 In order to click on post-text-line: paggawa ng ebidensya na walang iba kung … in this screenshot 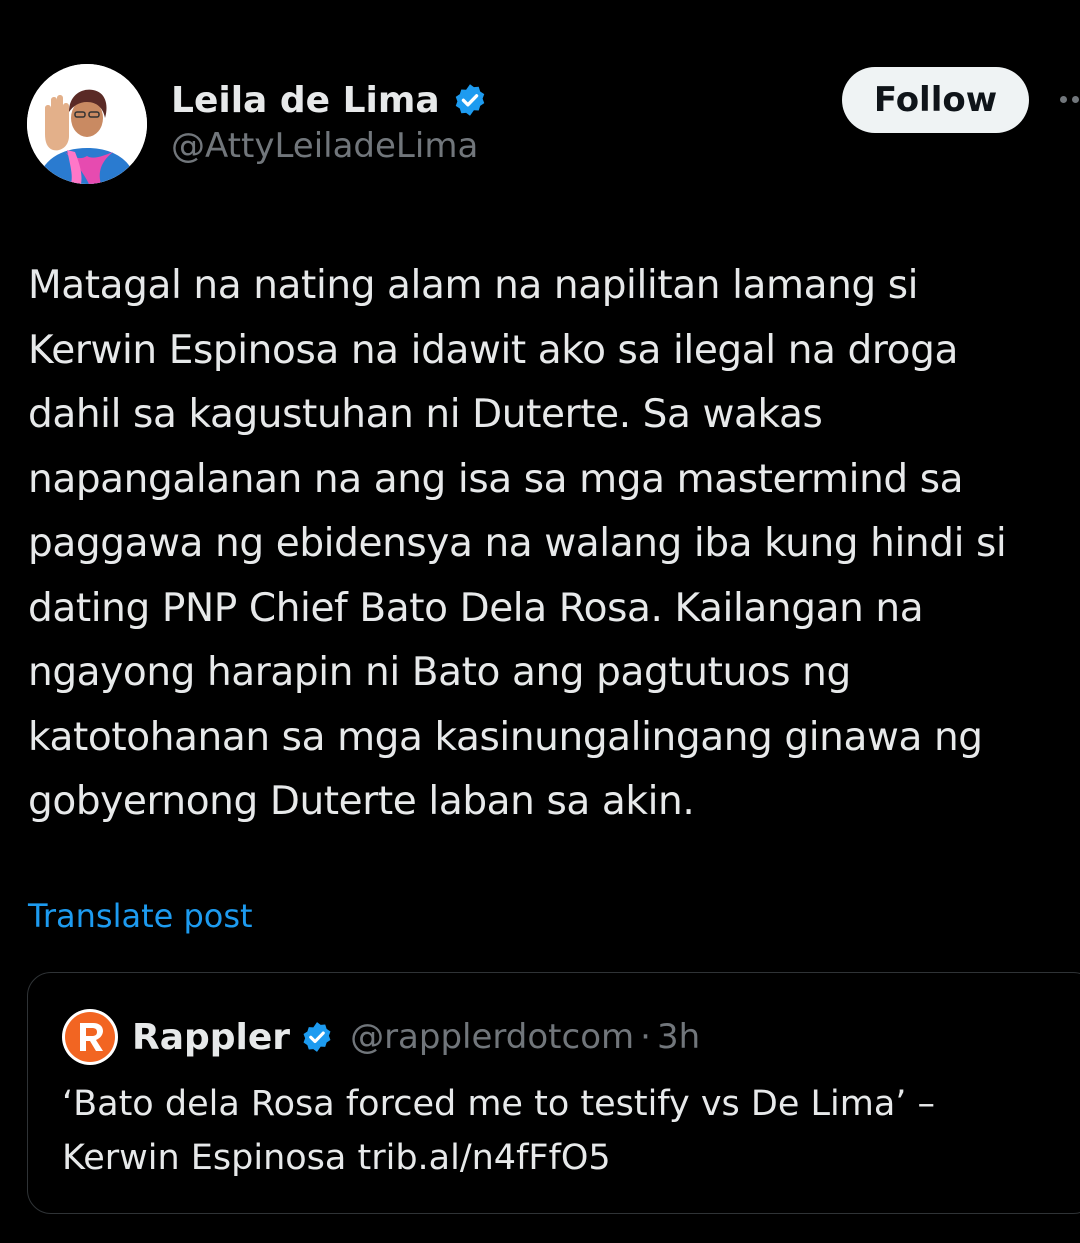, I will do `click(517, 543)`.